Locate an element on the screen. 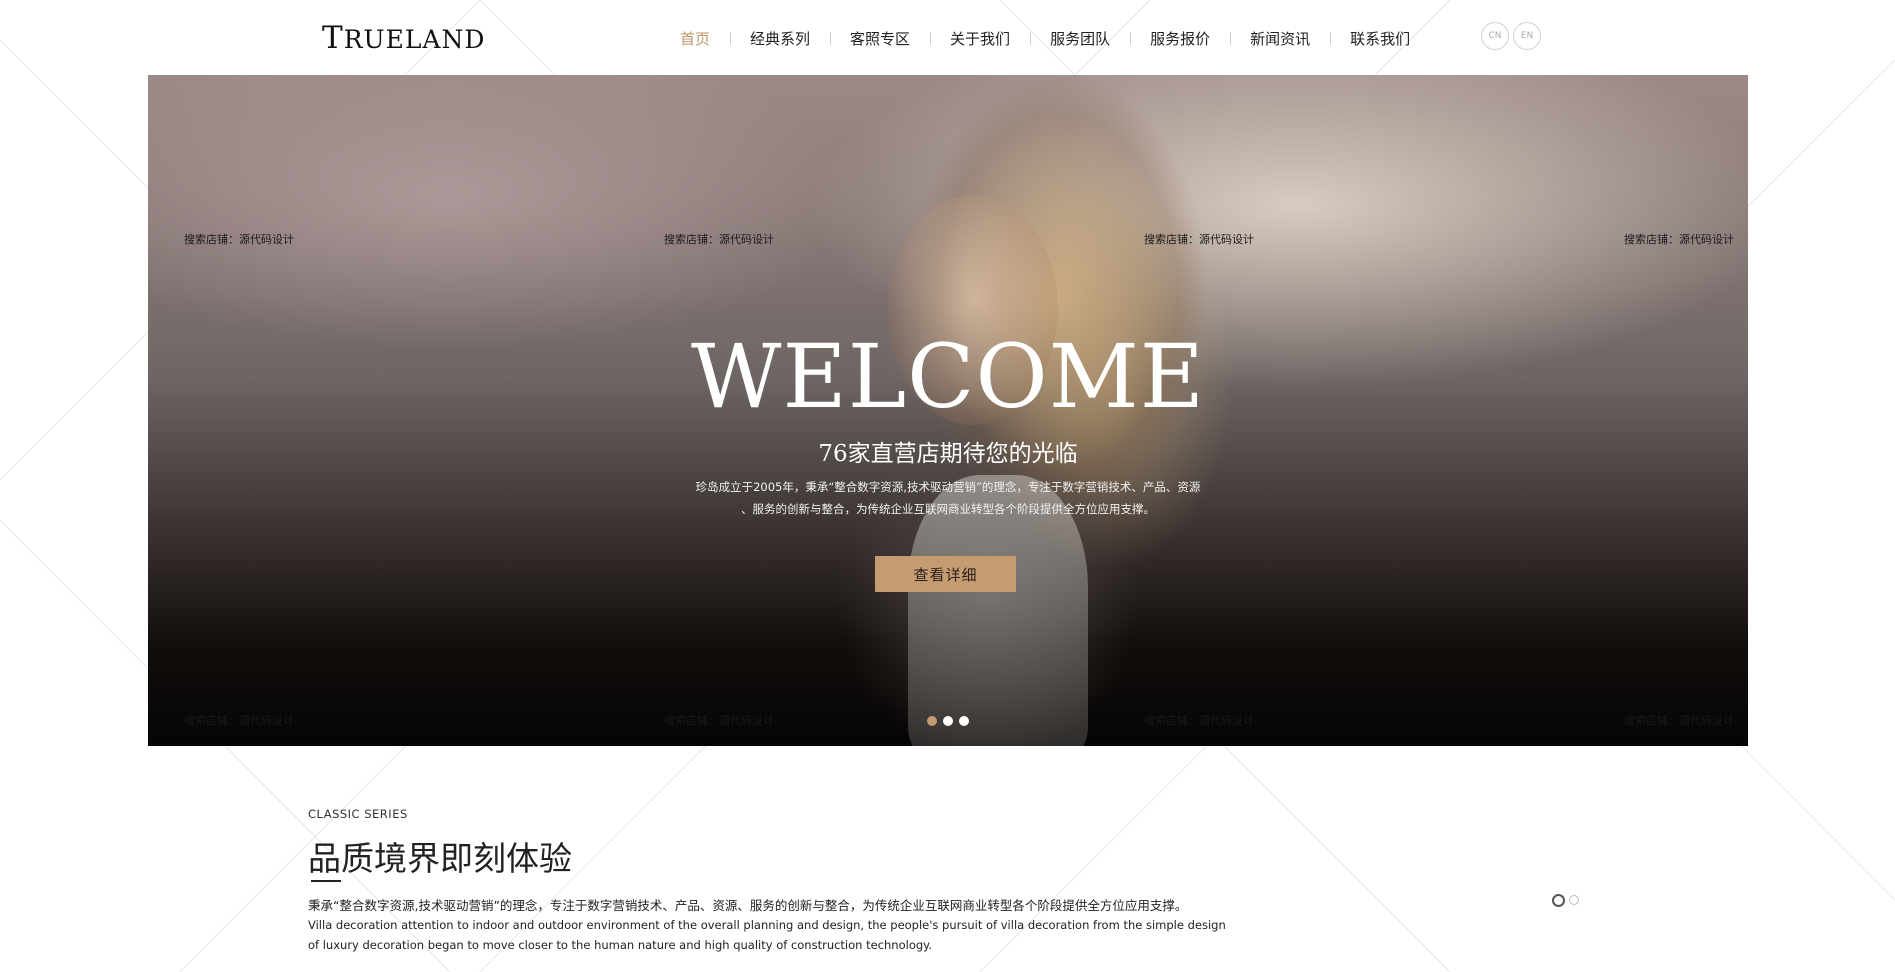 The width and height of the screenshot is (1895, 972). view-details-button: 查看详细 is located at coordinates (945, 574).